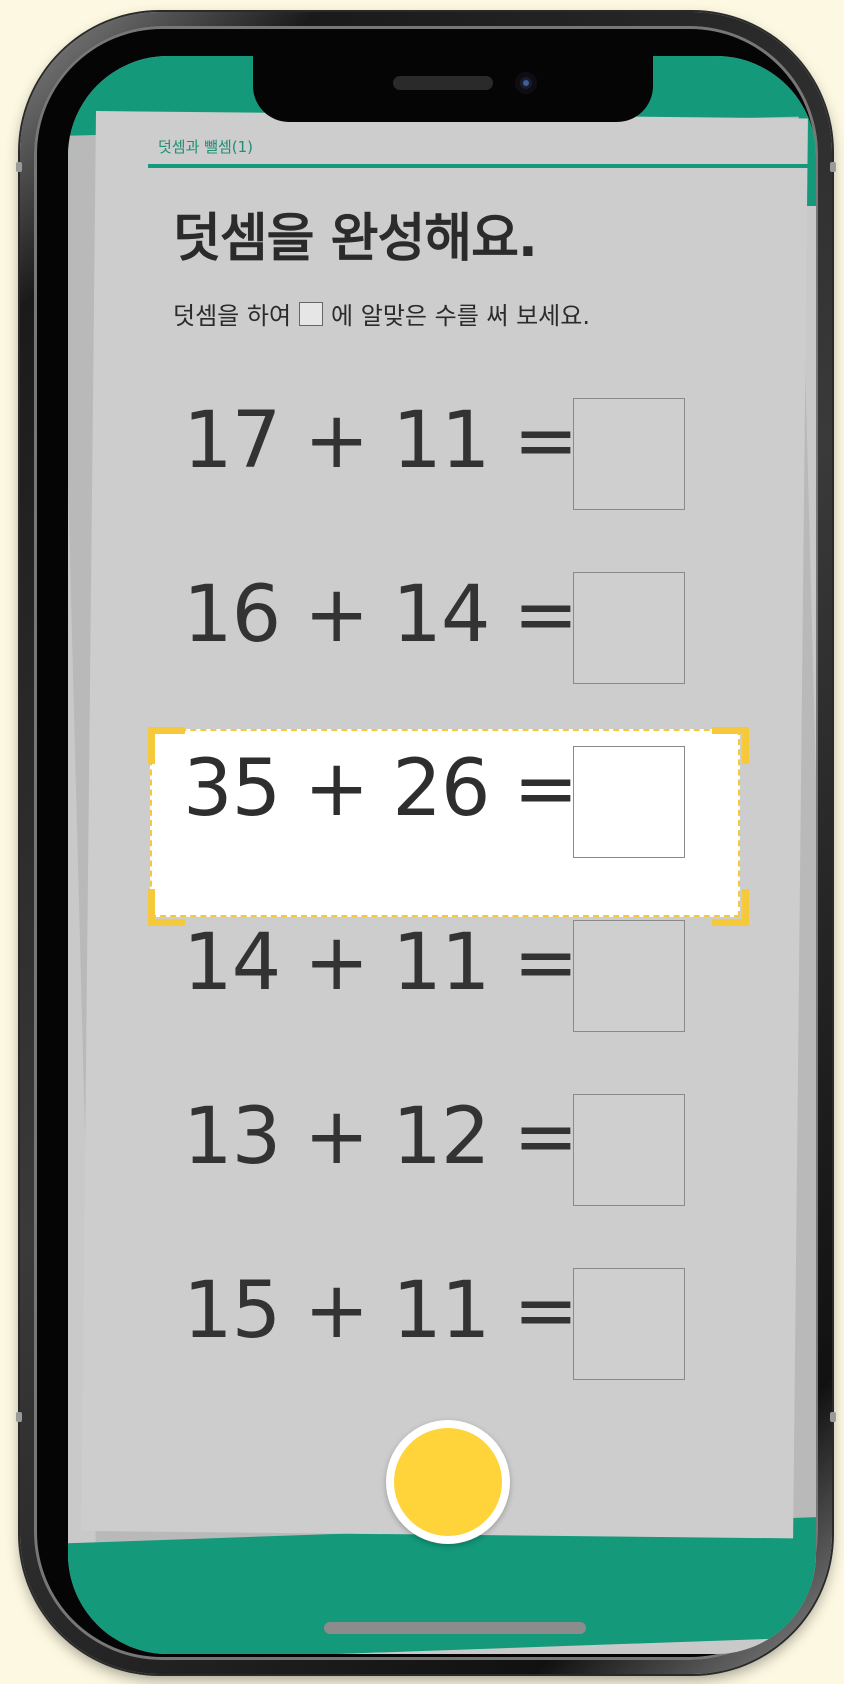 The image size is (844, 1684). What do you see at coordinates (730, 745) in the screenshot?
I see `scan-corner-top-right` at bounding box center [730, 745].